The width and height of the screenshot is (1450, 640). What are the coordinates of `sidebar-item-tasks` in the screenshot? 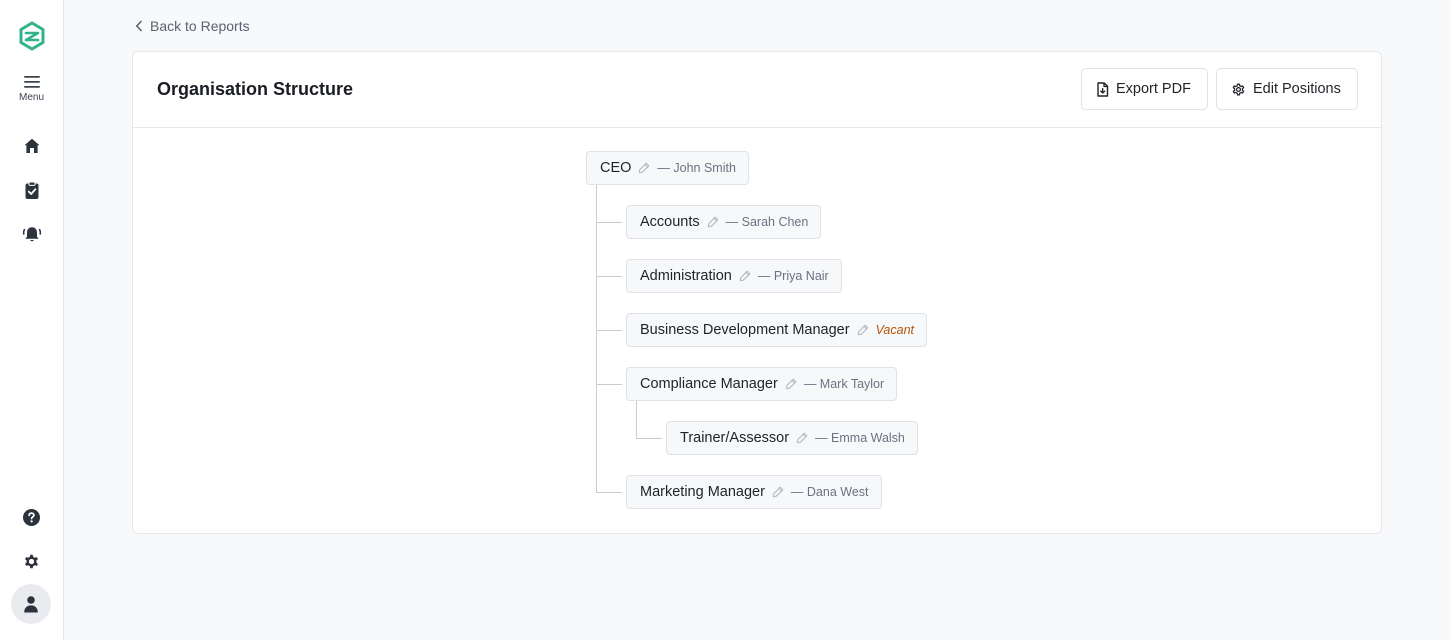 It's located at (31, 190).